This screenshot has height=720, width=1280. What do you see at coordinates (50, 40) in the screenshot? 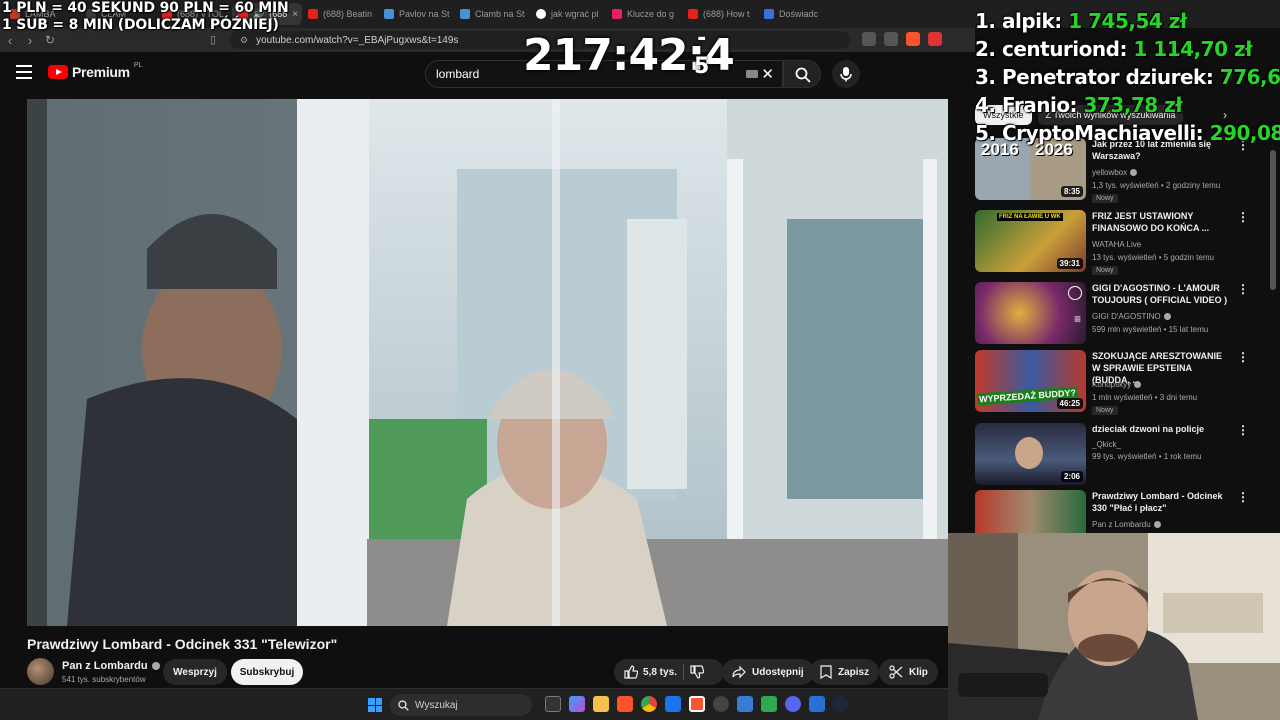
I see `reload-icon: ↻` at bounding box center [50, 40].